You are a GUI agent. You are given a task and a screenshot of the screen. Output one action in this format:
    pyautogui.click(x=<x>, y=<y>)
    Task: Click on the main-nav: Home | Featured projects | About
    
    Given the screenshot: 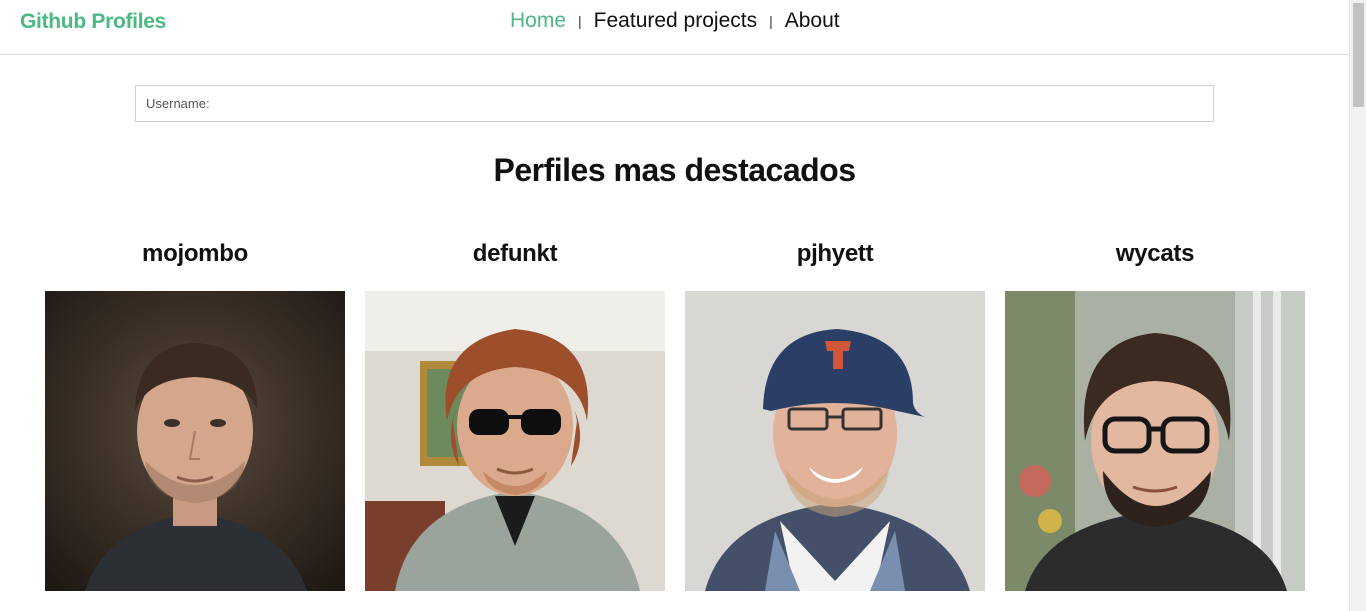 What is the action you would take?
    pyautogui.click(x=675, y=21)
    